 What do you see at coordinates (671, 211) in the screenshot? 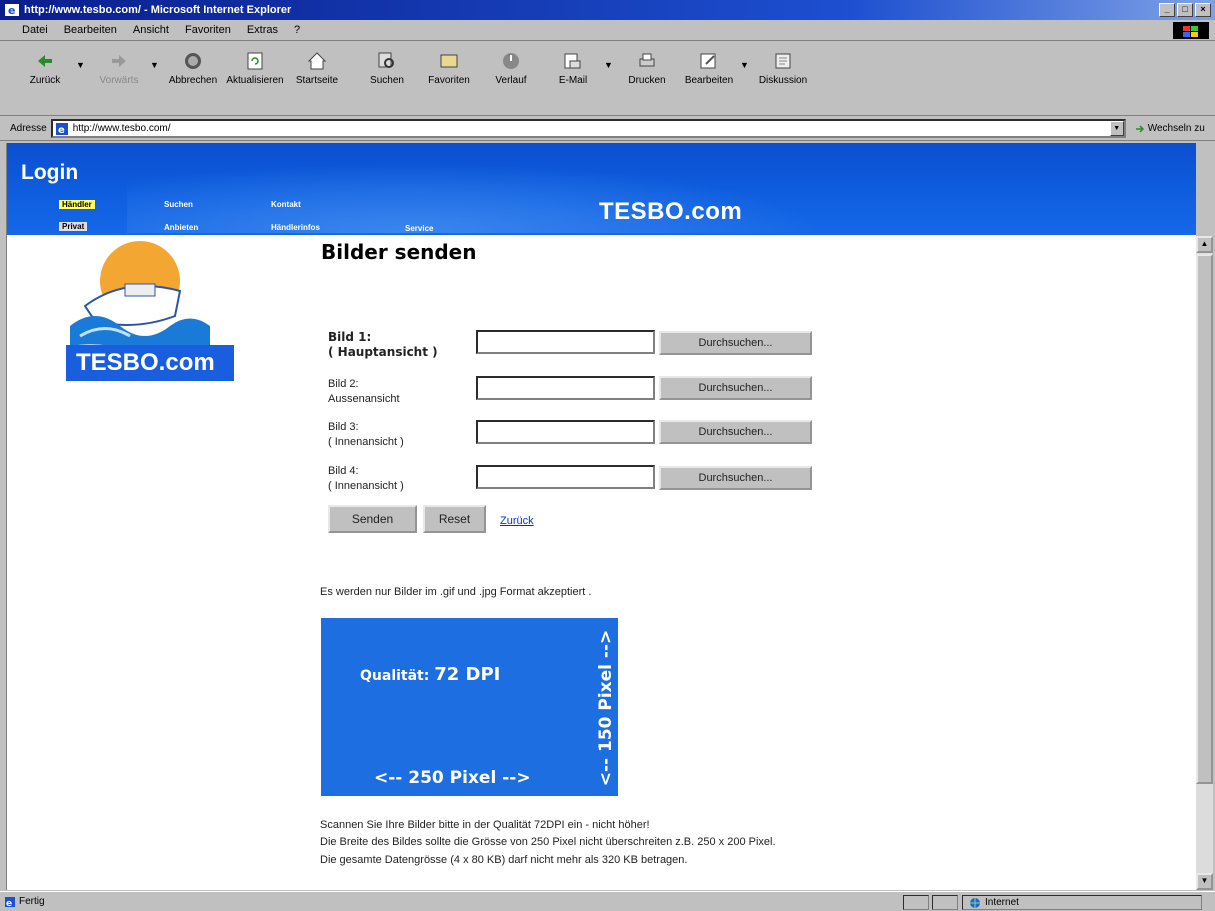
I see `banner-brand: TESBO.com` at bounding box center [671, 211].